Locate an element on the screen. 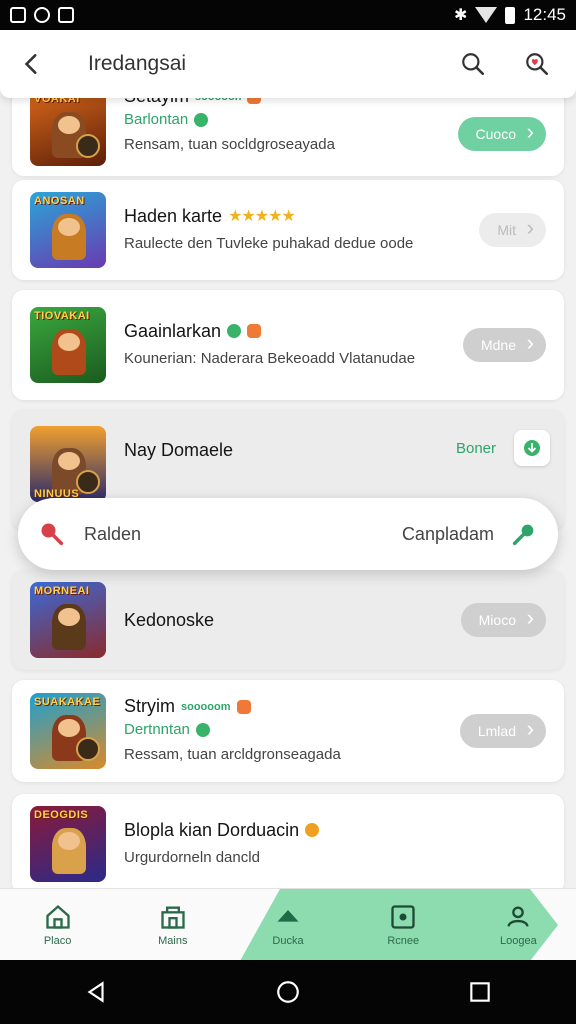 The width and height of the screenshot is (576, 1024). game-name: Nay Domaele is located at coordinates (179, 450).